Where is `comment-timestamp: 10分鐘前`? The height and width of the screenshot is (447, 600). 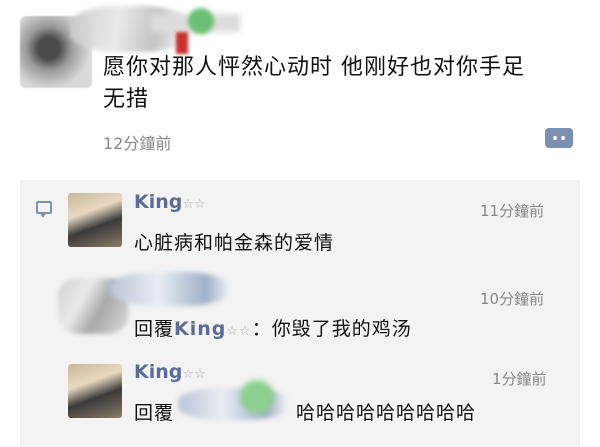 comment-timestamp: 10分鐘前 is located at coordinates (512, 299).